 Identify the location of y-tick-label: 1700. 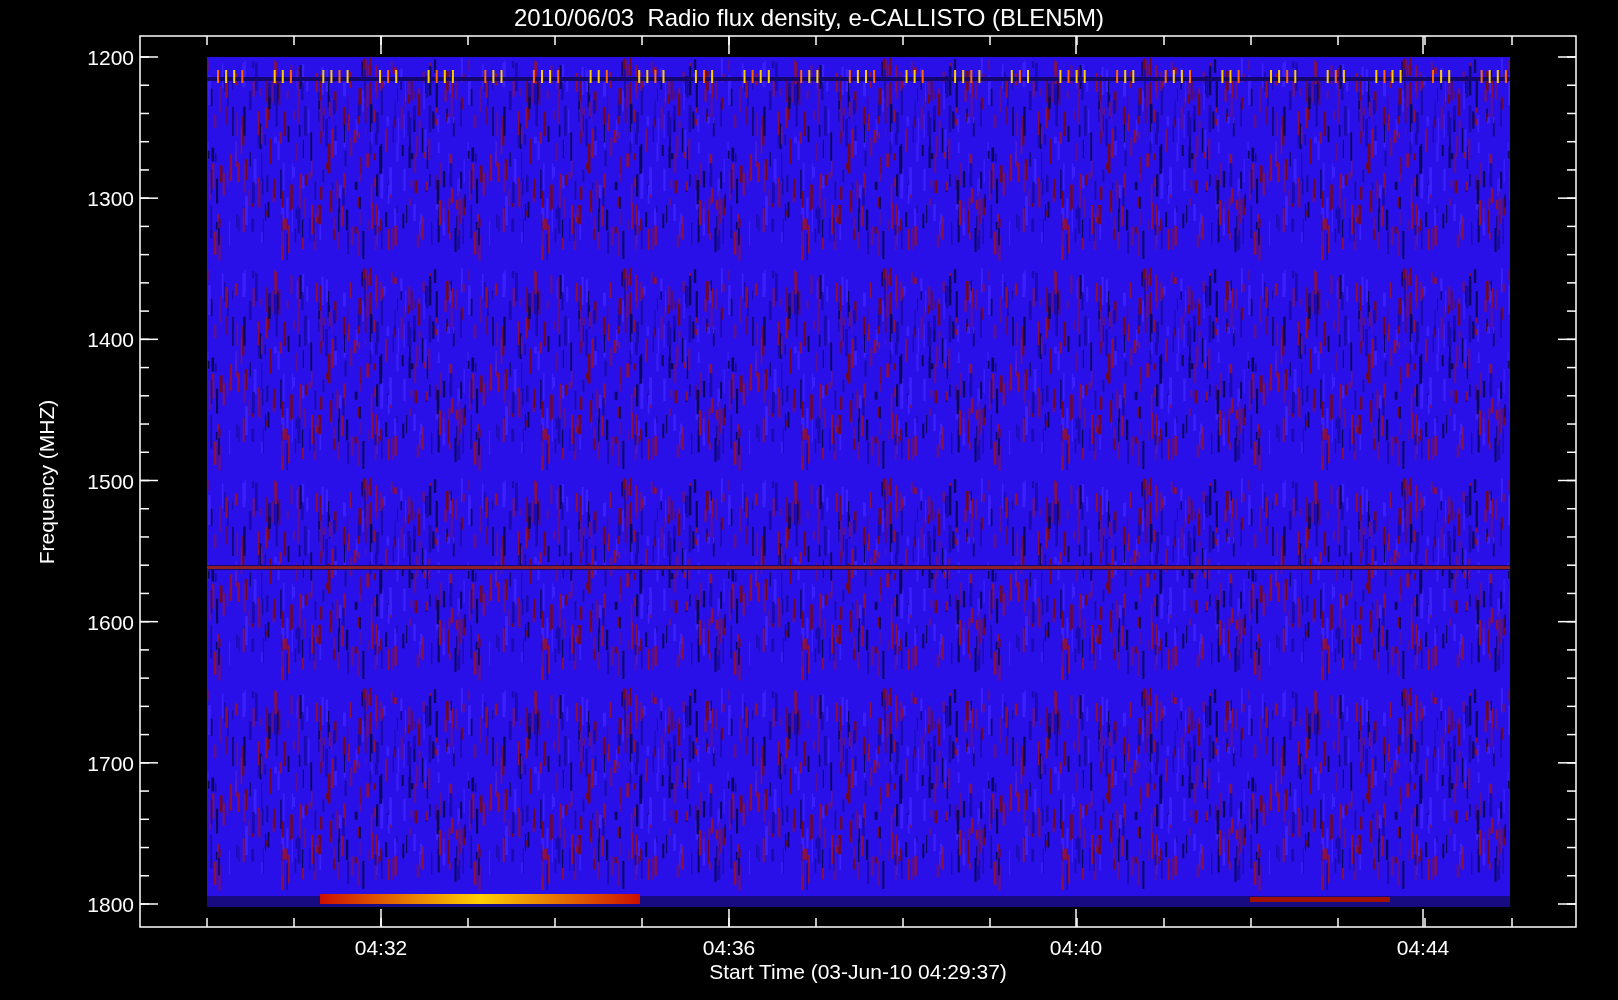
(110, 763).